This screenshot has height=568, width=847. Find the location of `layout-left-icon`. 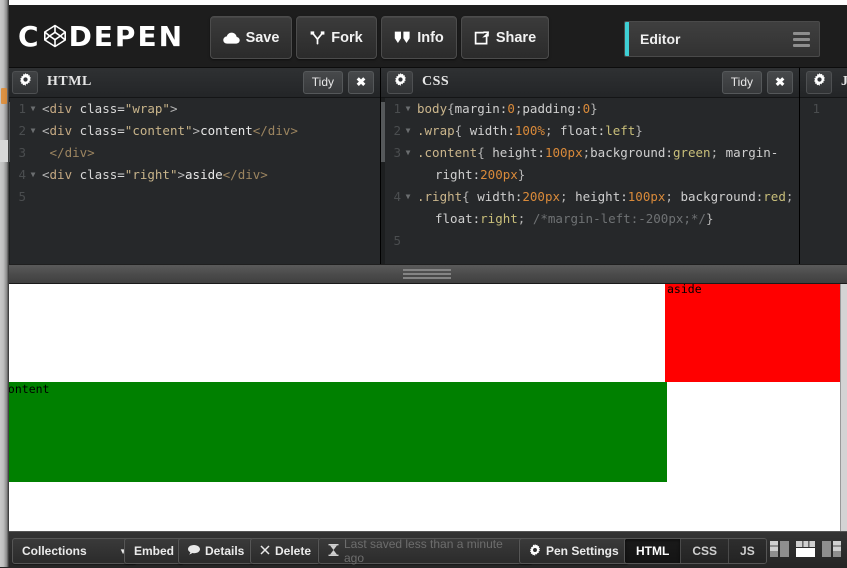

layout-left-icon is located at coordinates (779, 549).